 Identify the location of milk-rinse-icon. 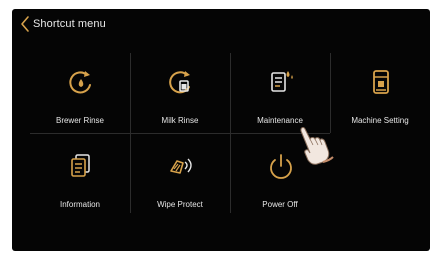
(179, 82).